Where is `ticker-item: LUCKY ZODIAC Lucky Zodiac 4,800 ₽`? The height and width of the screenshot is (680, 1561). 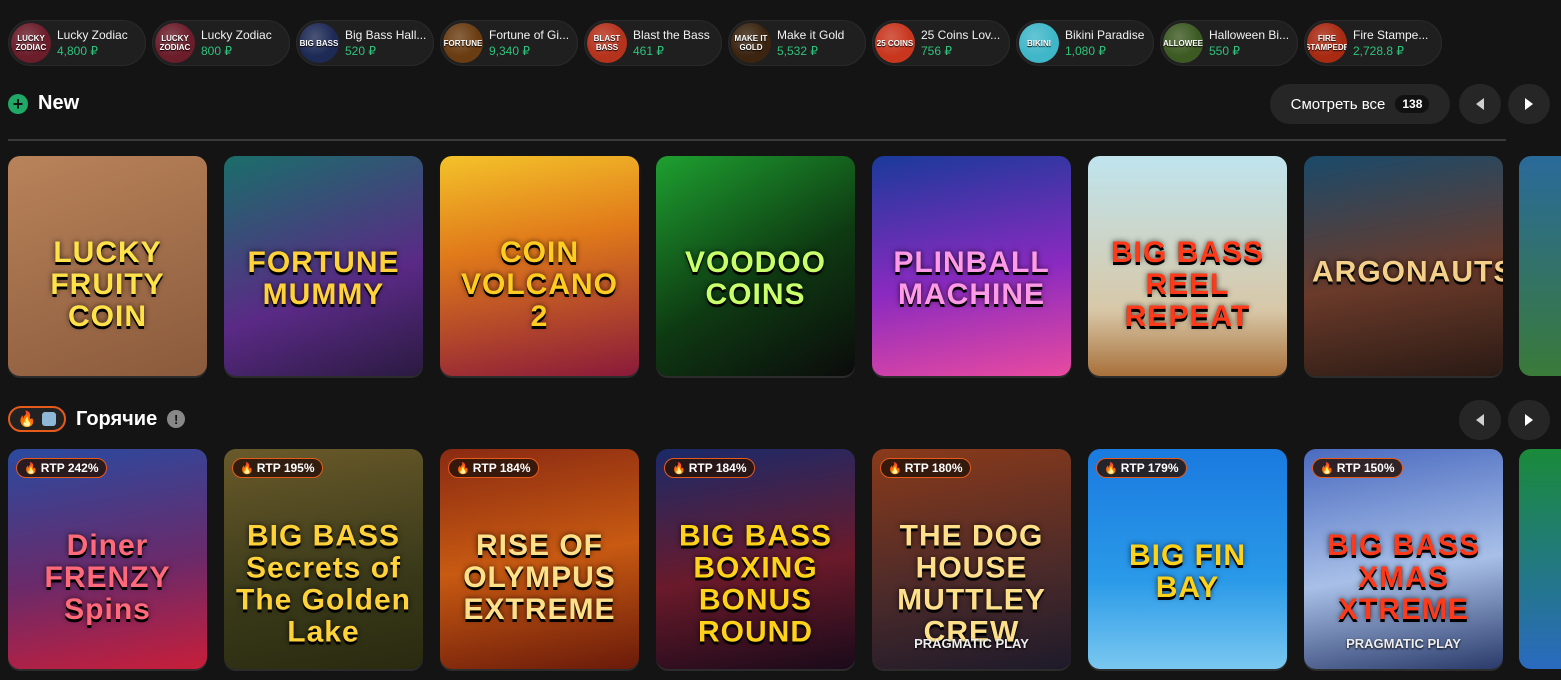
ticker-item: LUCKY ZODIAC Lucky Zodiac 4,800 ₽ is located at coordinates (77, 43).